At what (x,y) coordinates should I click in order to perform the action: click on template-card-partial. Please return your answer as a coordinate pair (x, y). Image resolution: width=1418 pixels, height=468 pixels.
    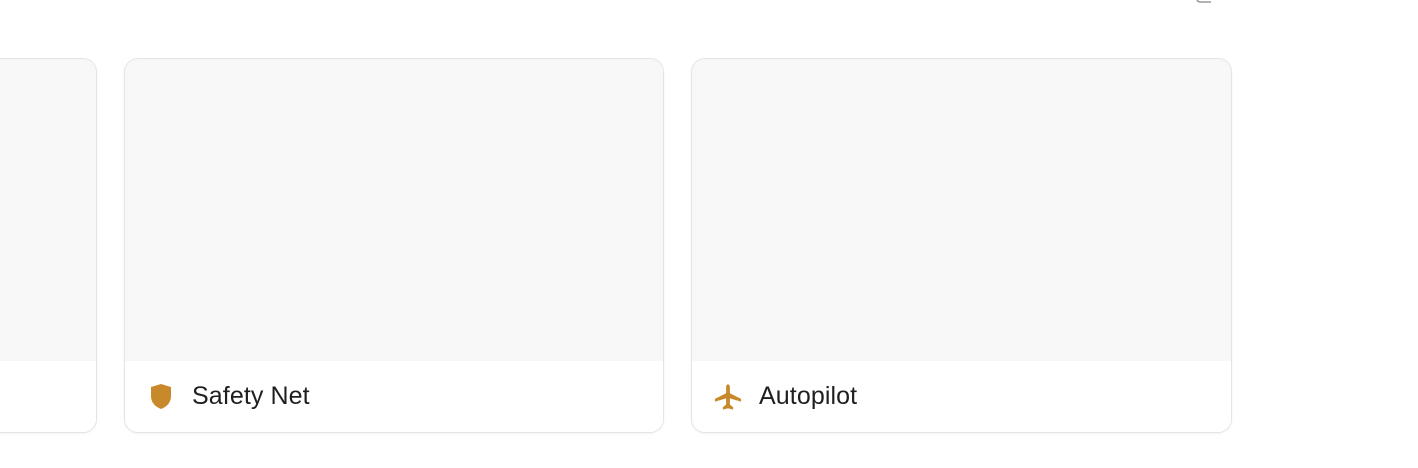
    Looking at the image, I should click on (48, 245).